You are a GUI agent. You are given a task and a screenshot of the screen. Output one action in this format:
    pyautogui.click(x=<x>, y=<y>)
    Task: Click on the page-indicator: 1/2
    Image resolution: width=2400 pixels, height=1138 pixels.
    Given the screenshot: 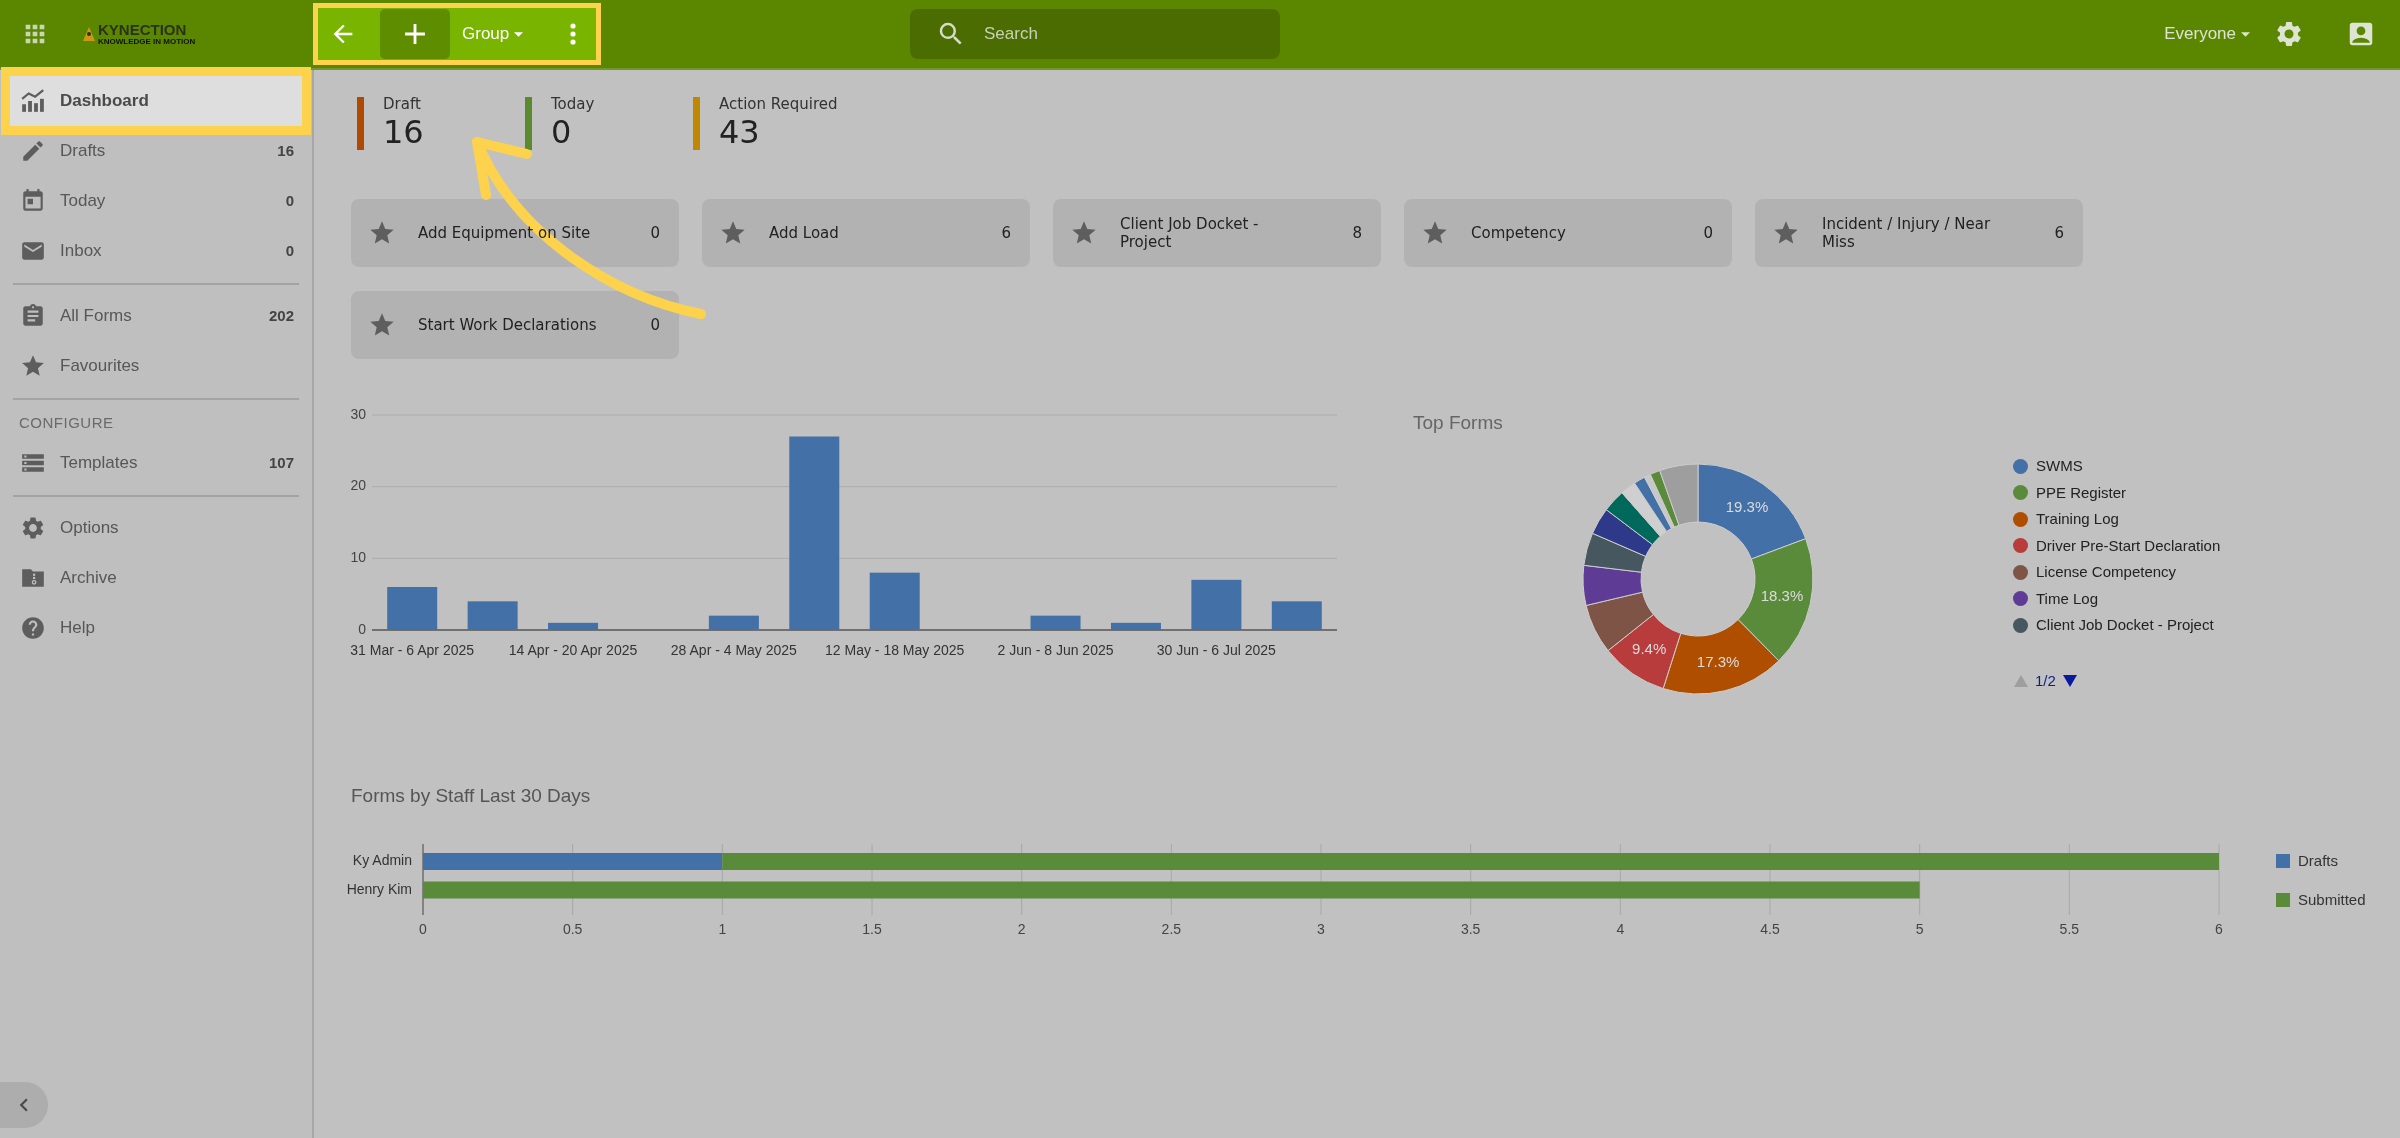 What is the action you would take?
    pyautogui.click(x=2045, y=680)
    